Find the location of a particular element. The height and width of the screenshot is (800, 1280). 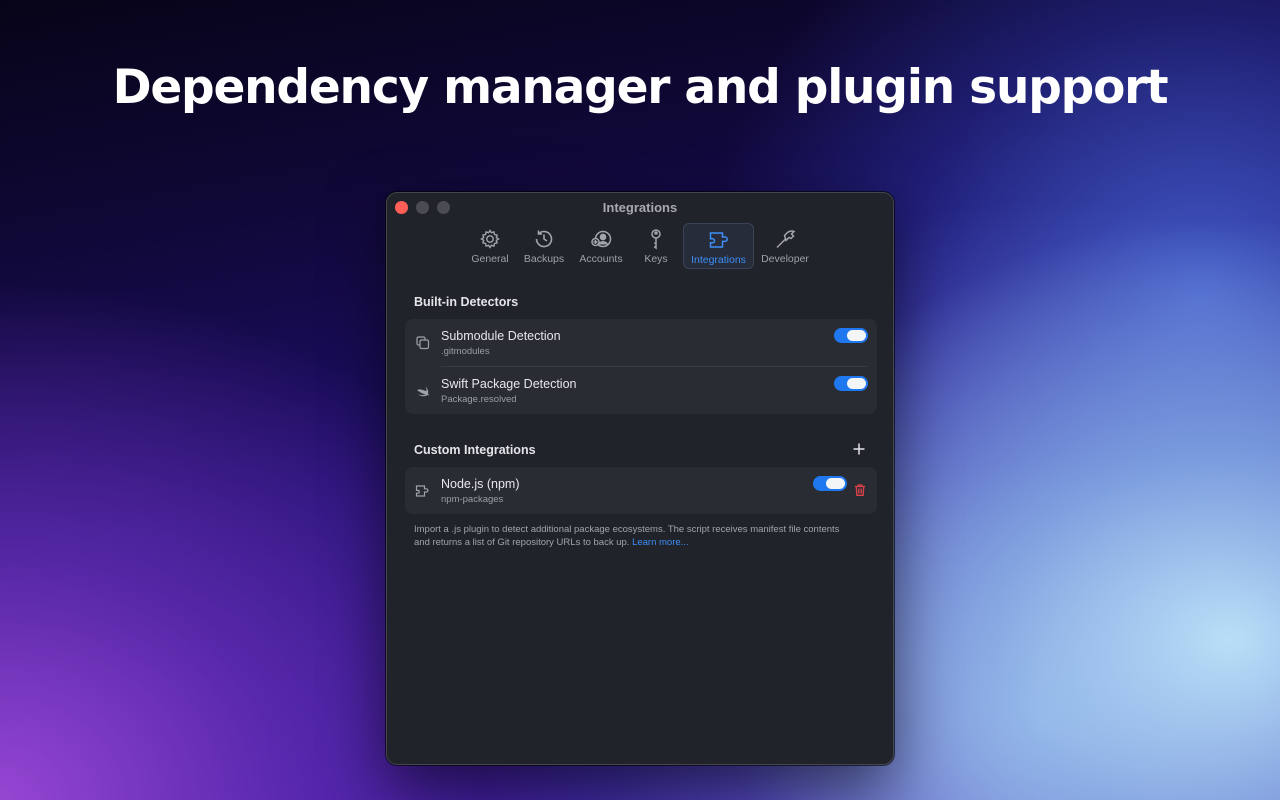

builtin-detectors-title: Built-in Detectors is located at coordinates (466, 302).